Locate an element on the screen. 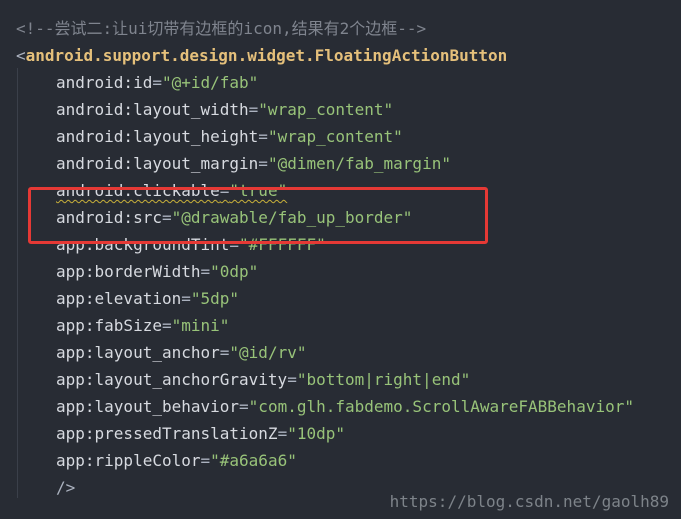 The image size is (681, 519). attribute-line: app:fabSize="mini" is located at coordinates (142, 325).